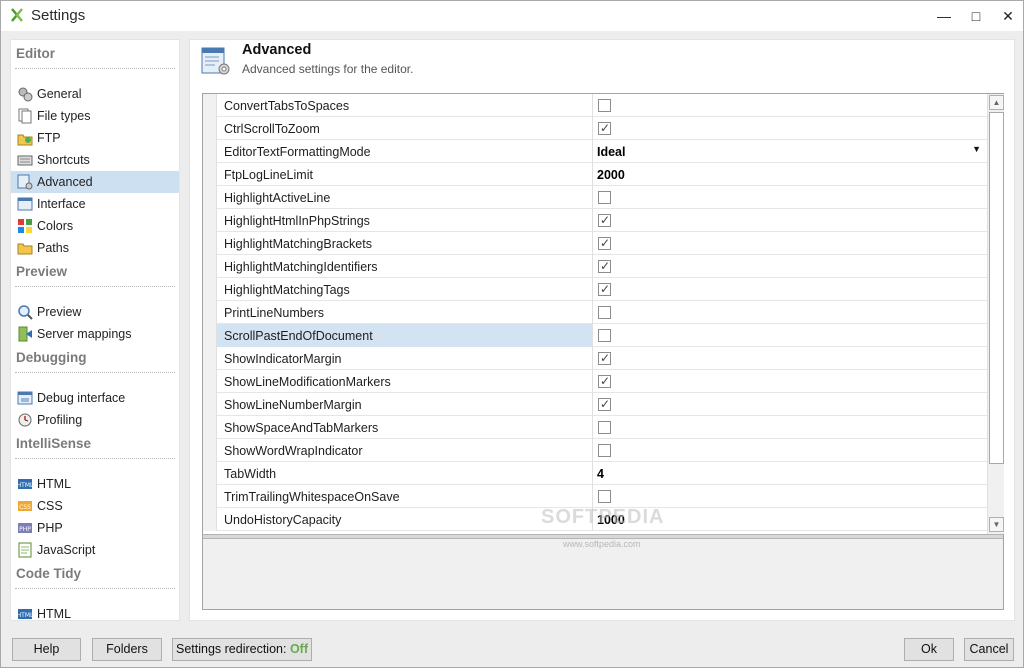 The width and height of the screenshot is (1024, 668). I want to click on property-row-highlightactiveline: HighlightActiveLine, so click(595, 197).